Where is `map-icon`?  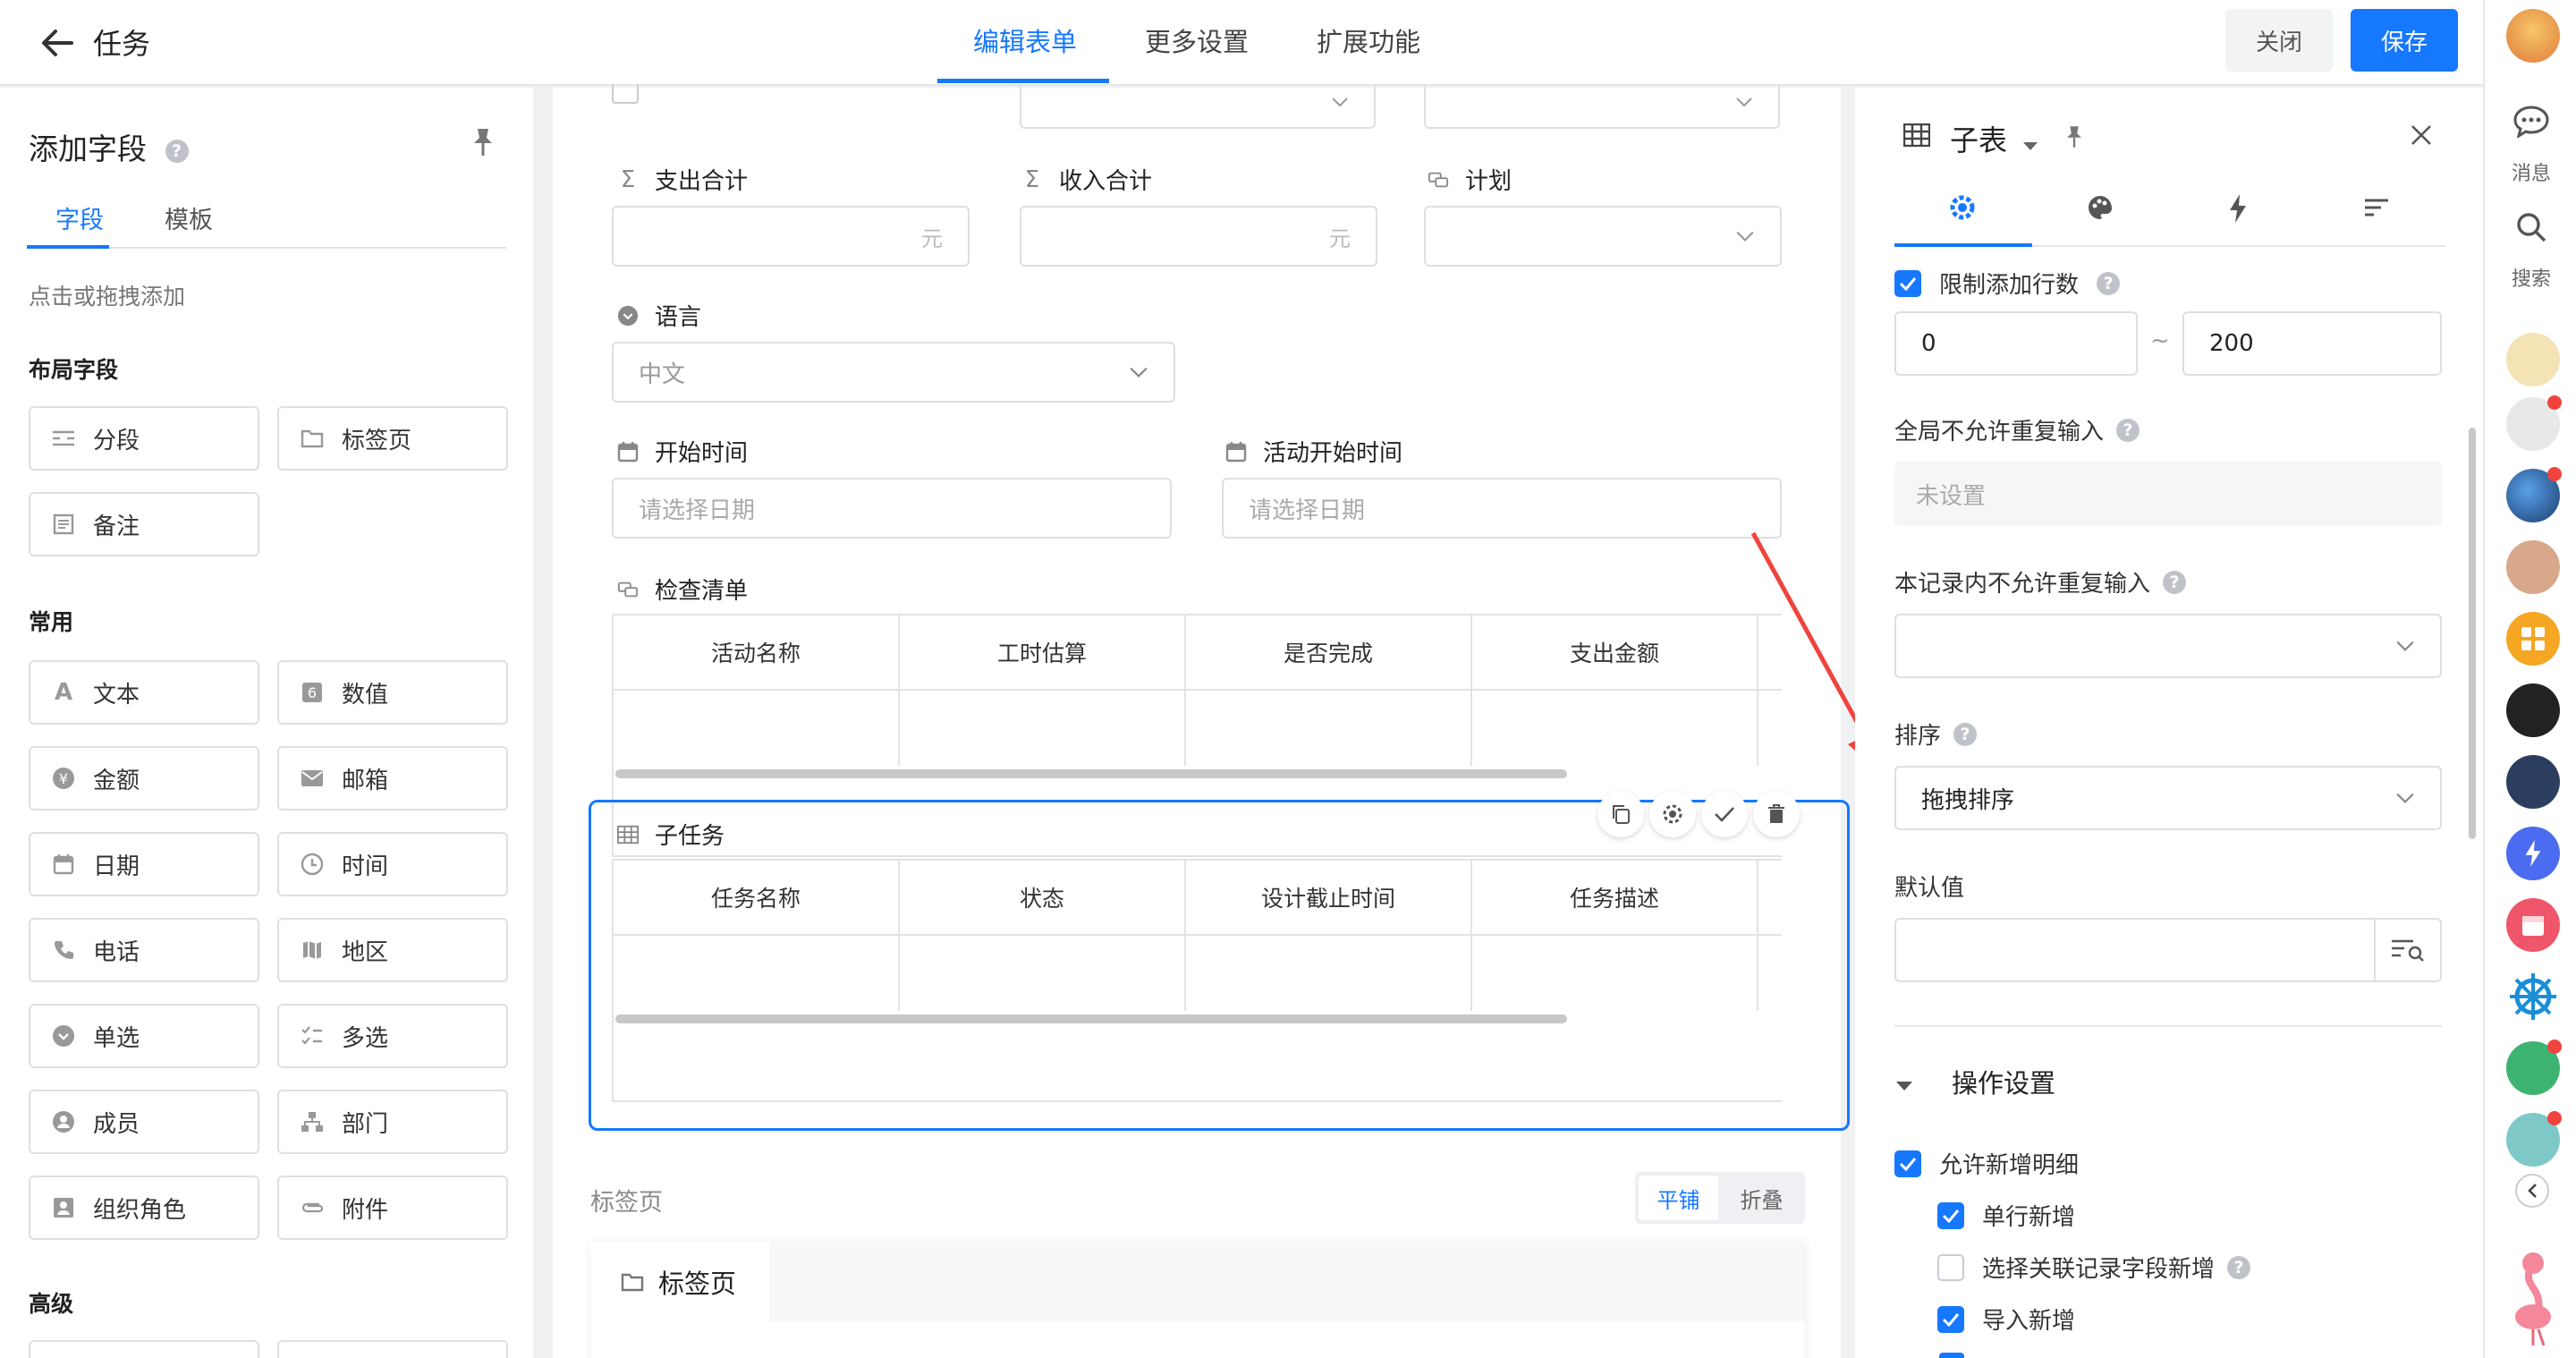
map-icon is located at coordinates (312, 950).